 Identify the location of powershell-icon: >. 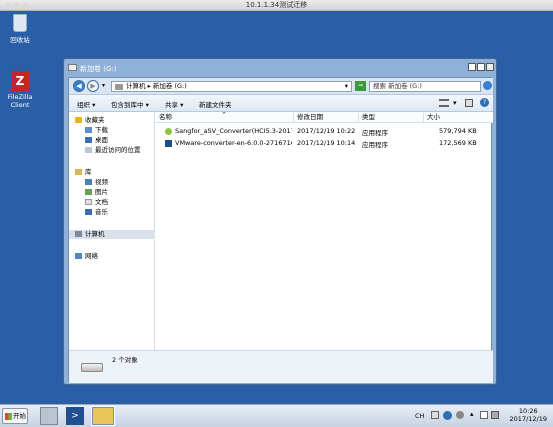
(75, 416).